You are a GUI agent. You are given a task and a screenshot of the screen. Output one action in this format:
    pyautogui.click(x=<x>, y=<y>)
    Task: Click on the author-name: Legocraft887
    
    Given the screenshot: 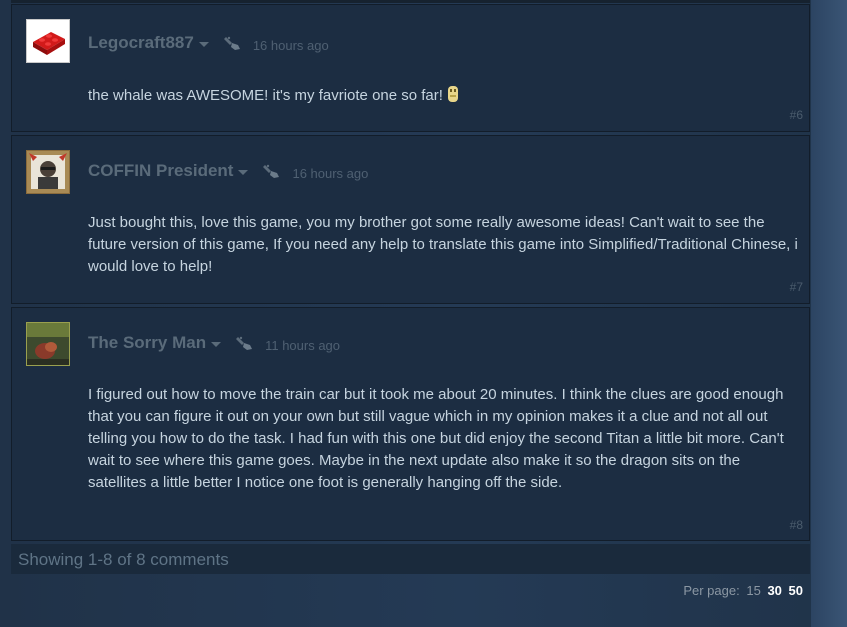 What is the action you would take?
    pyautogui.click(x=141, y=43)
    